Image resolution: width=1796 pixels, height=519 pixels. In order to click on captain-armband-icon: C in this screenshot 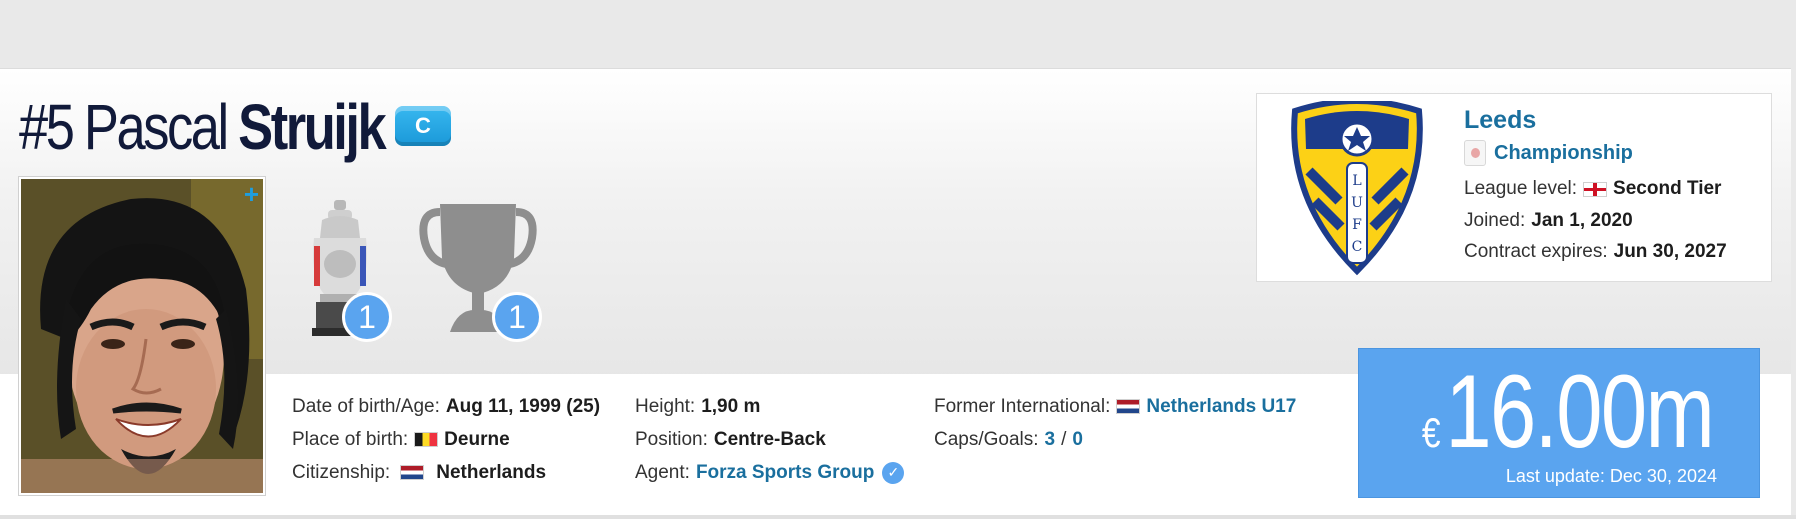, I will do `click(423, 126)`.